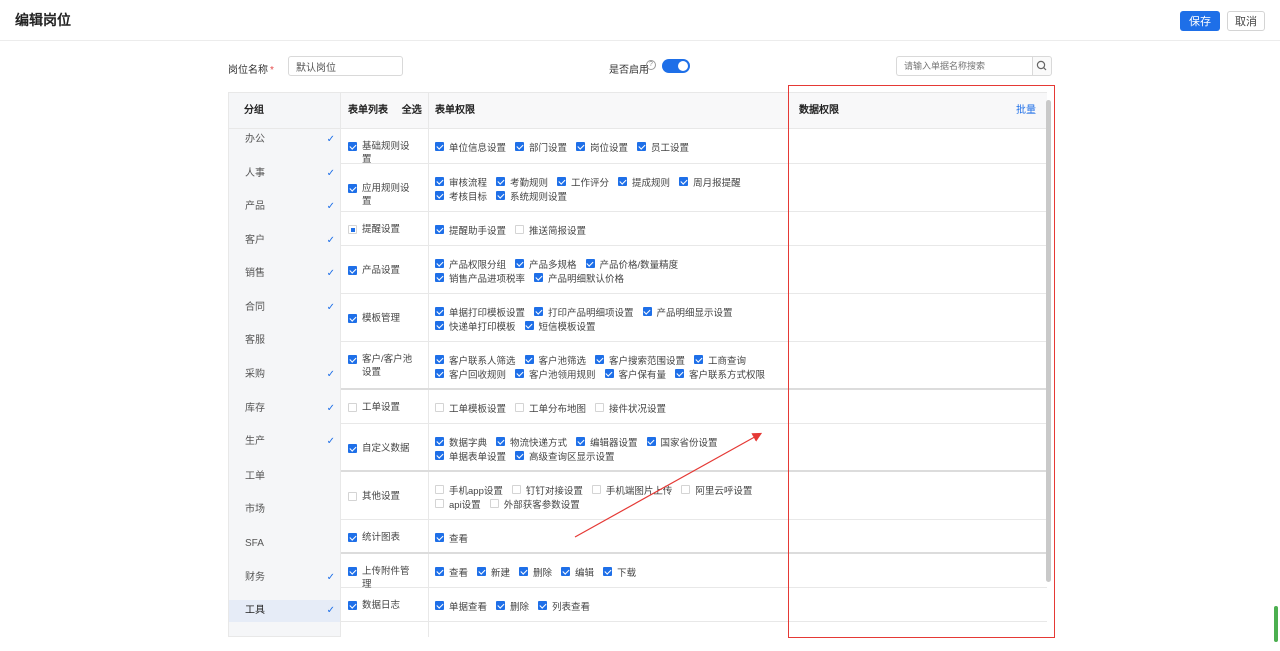 Image resolution: width=1280 pixels, height=651 pixels. Describe the element at coordinates (531, 442) in the screenshot. I see `permission-option: 物流快递方式` at that location.